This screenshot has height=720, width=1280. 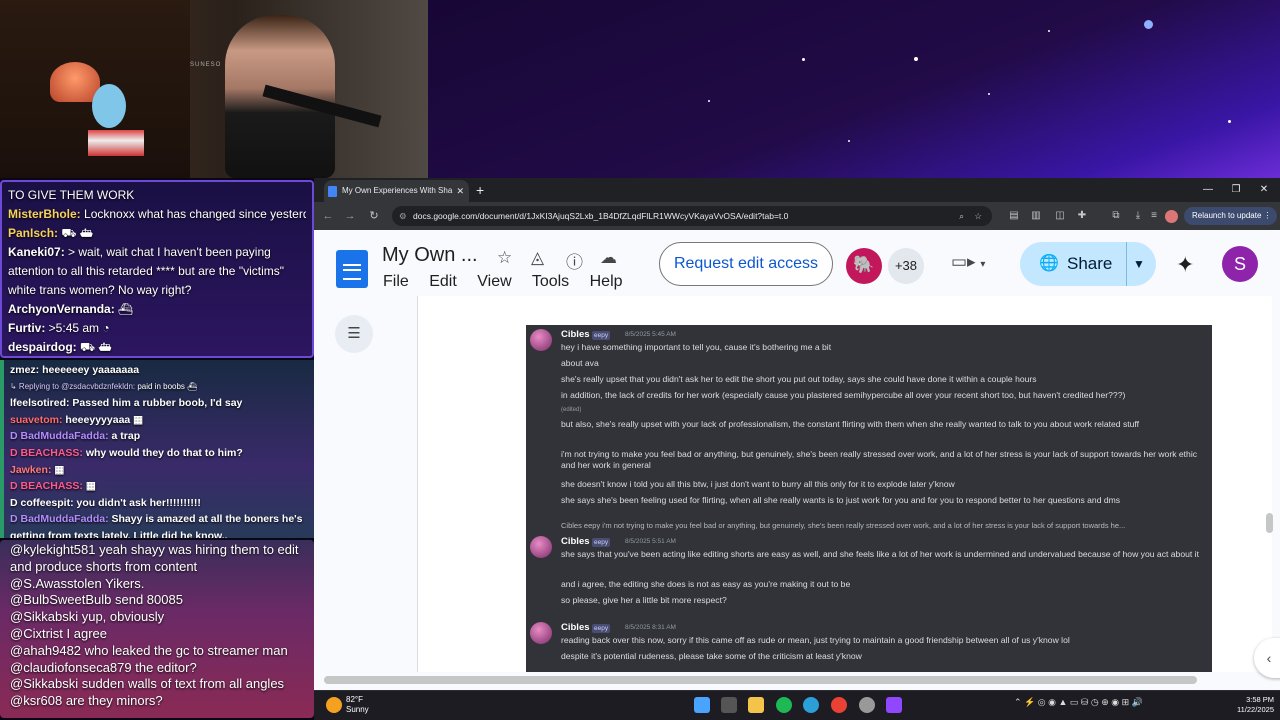 I want to click on more-collaborators: +38, so click(x=906, y=266).